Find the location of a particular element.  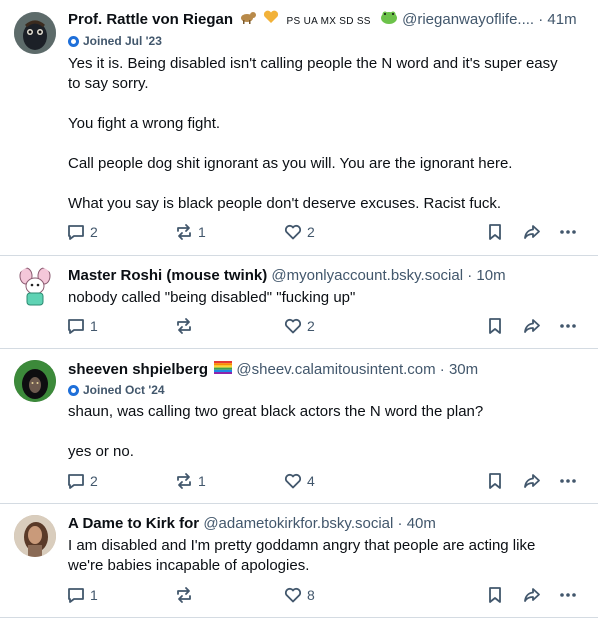

country-tags: PS UA MX SD SS is located at coordinates (328, 21).